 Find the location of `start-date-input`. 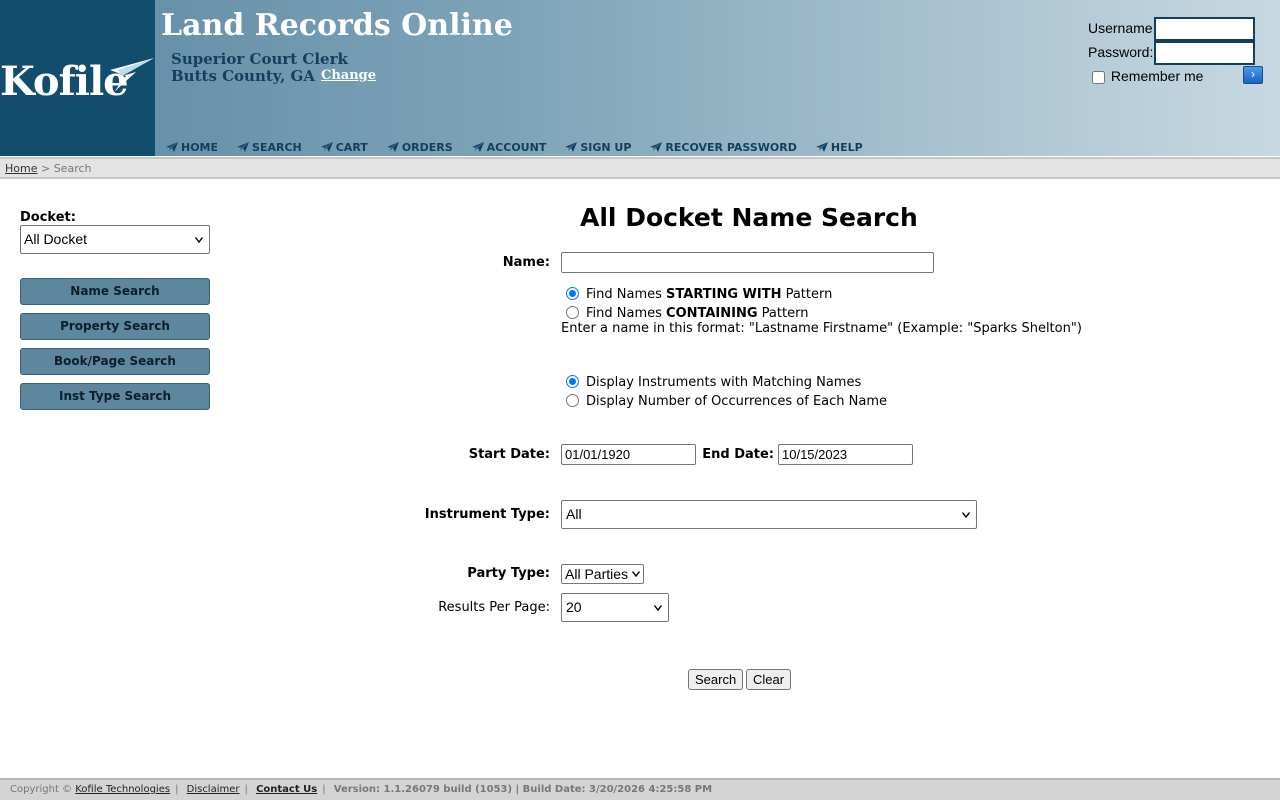

start-date-input is located at coordinates (628, 454).